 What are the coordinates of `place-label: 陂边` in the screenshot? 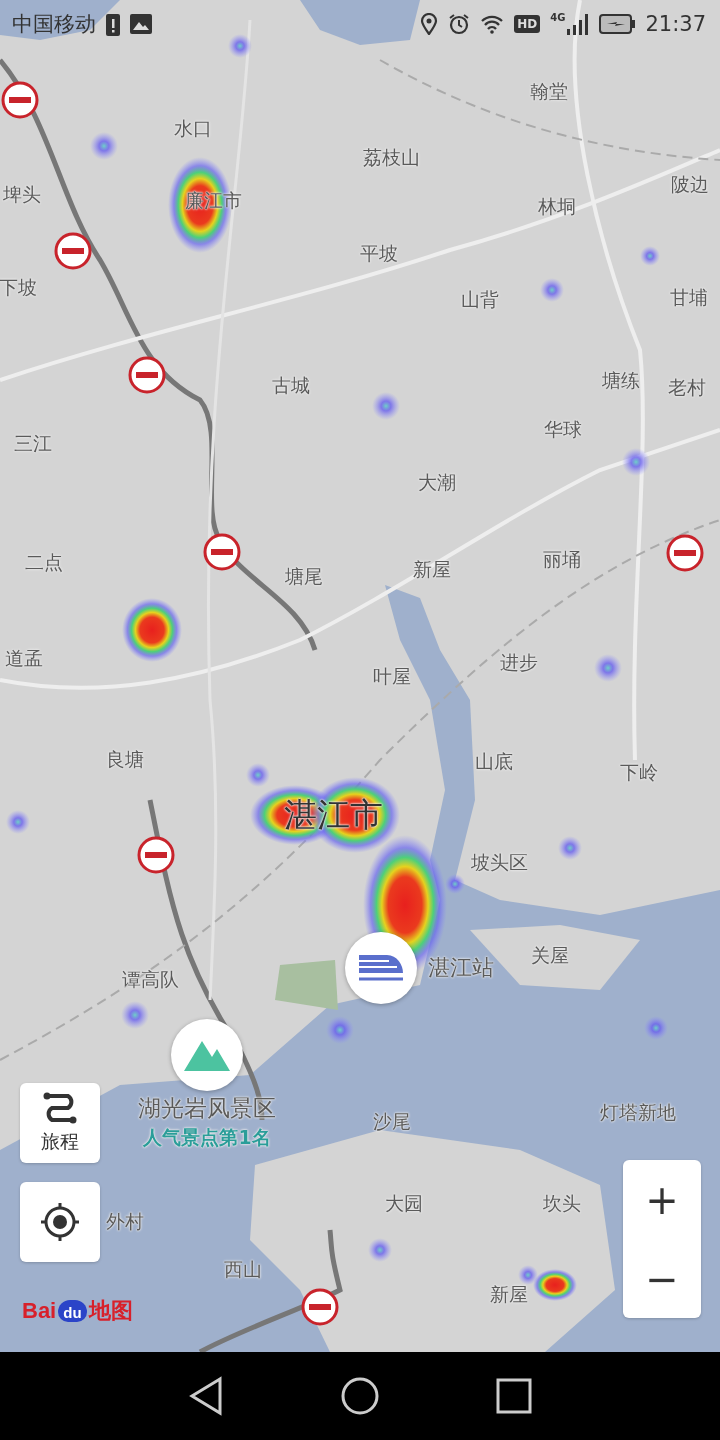 It's located at (690, 184).